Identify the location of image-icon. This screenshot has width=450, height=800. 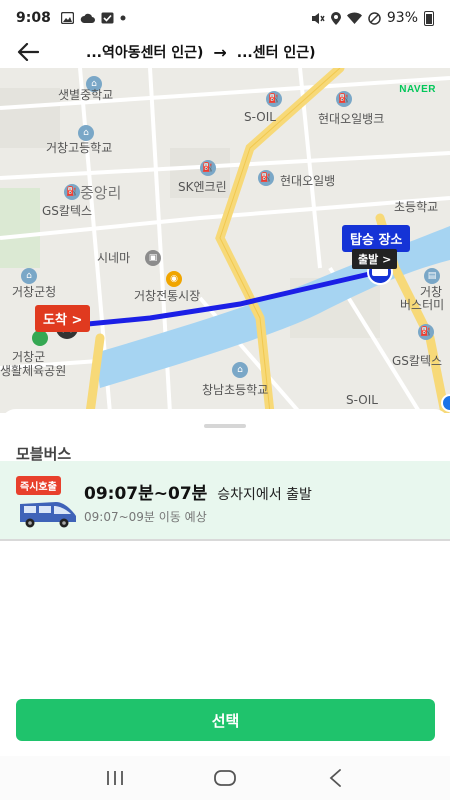
(67, 18).